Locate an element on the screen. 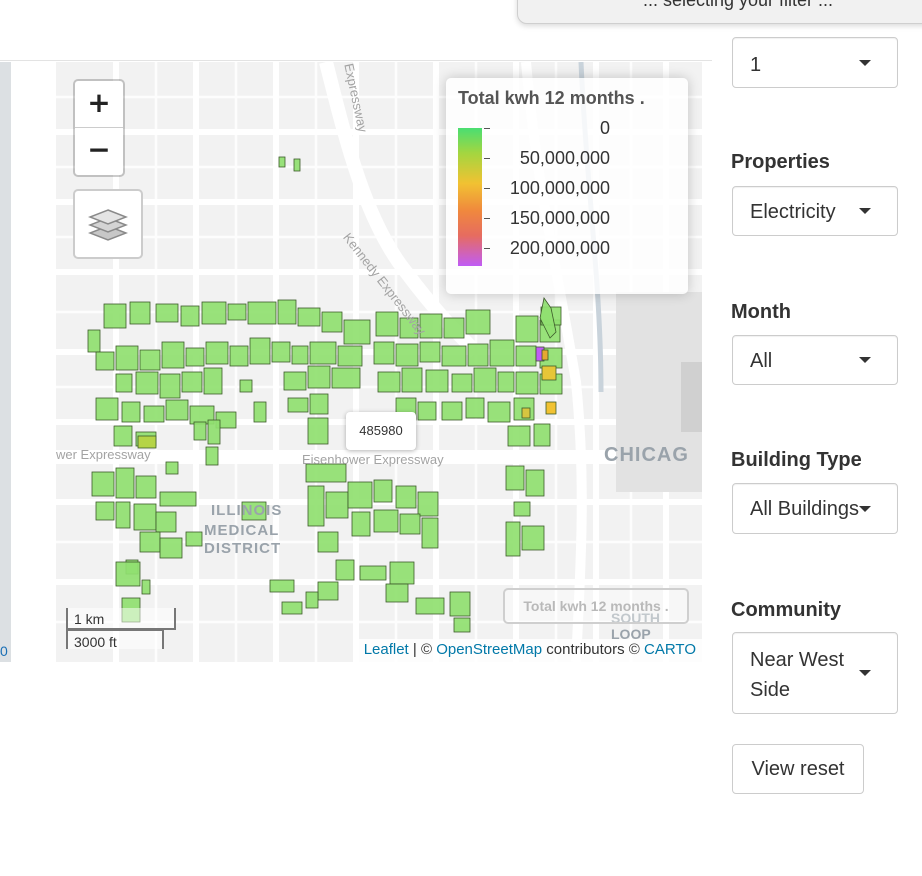  downtown-block is located at coordinates (691, 397).